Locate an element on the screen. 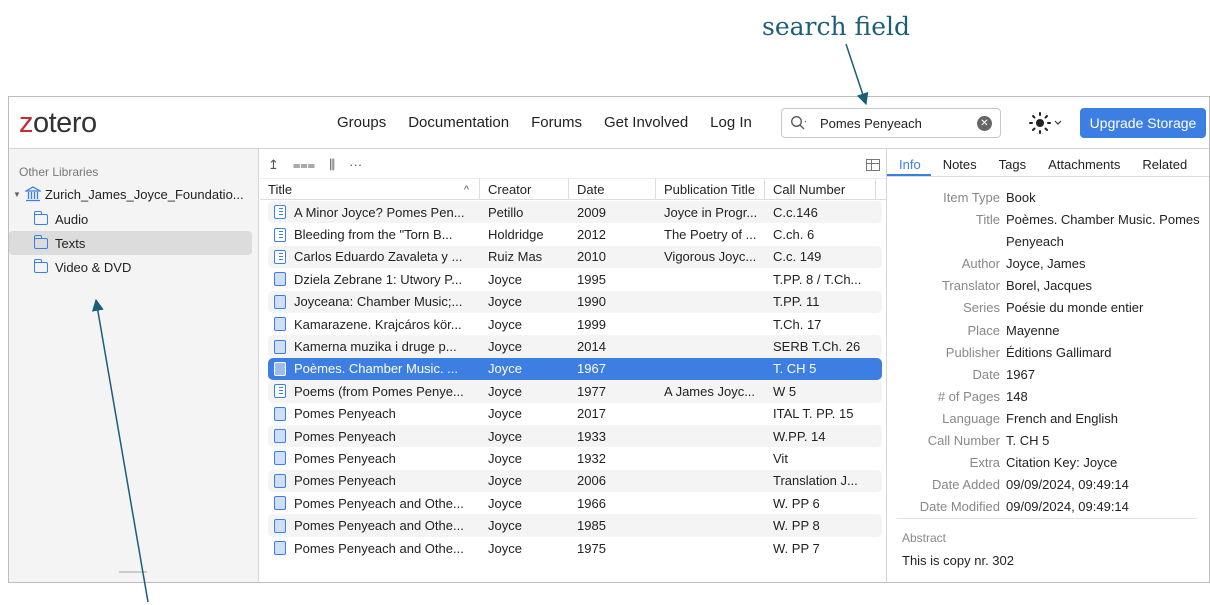 This screenshot has width=1210, height=605. field-value: Borel, Jacques is located at coordinates (1103, 286).